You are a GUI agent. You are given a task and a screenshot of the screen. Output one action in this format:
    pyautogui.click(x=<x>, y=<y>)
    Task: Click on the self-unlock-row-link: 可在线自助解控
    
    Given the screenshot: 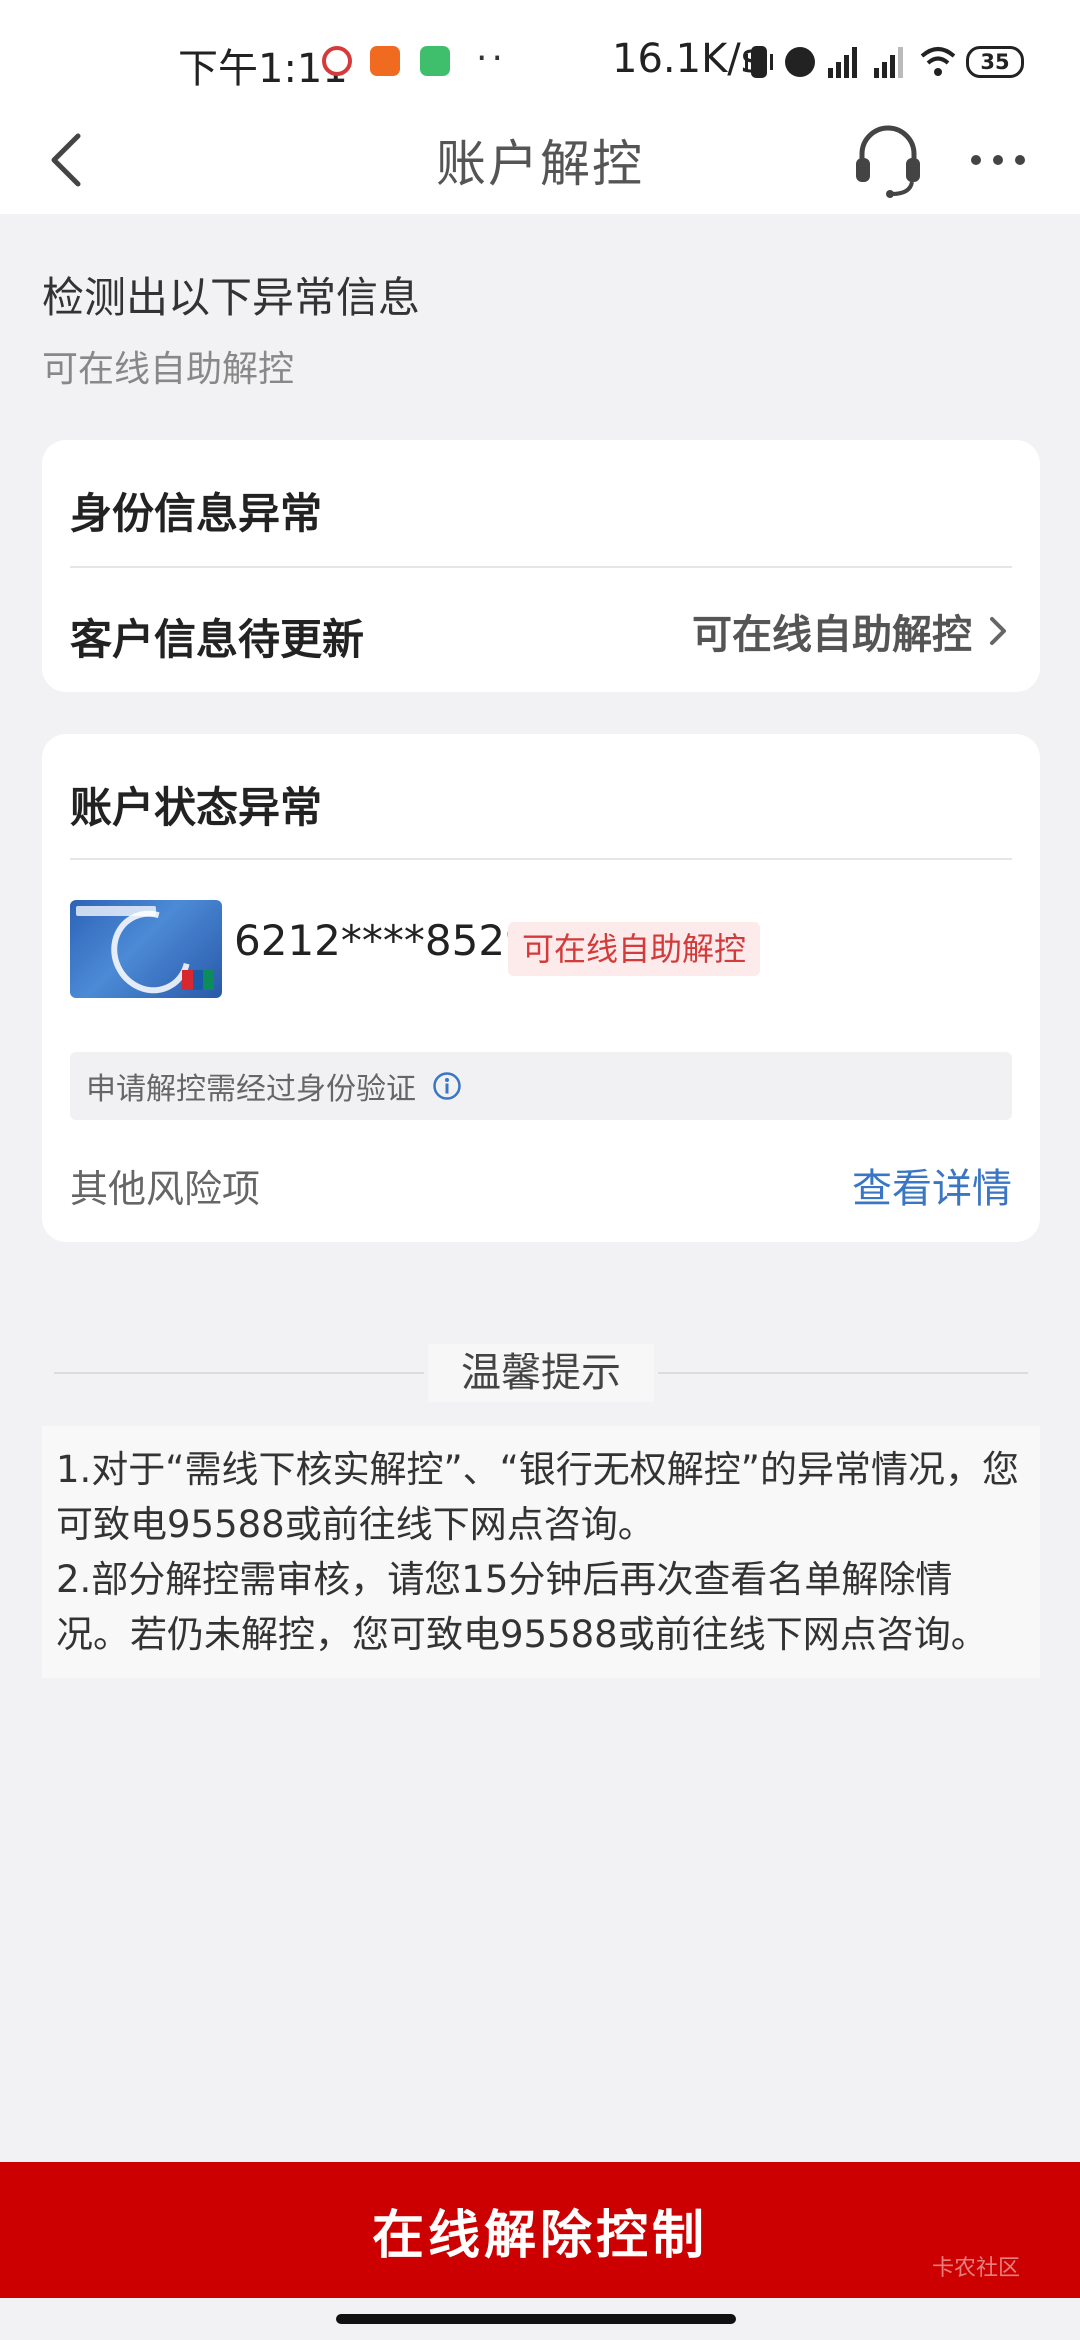 What is the action you would take?
    pyautogui.click(x=851, y=631)
    